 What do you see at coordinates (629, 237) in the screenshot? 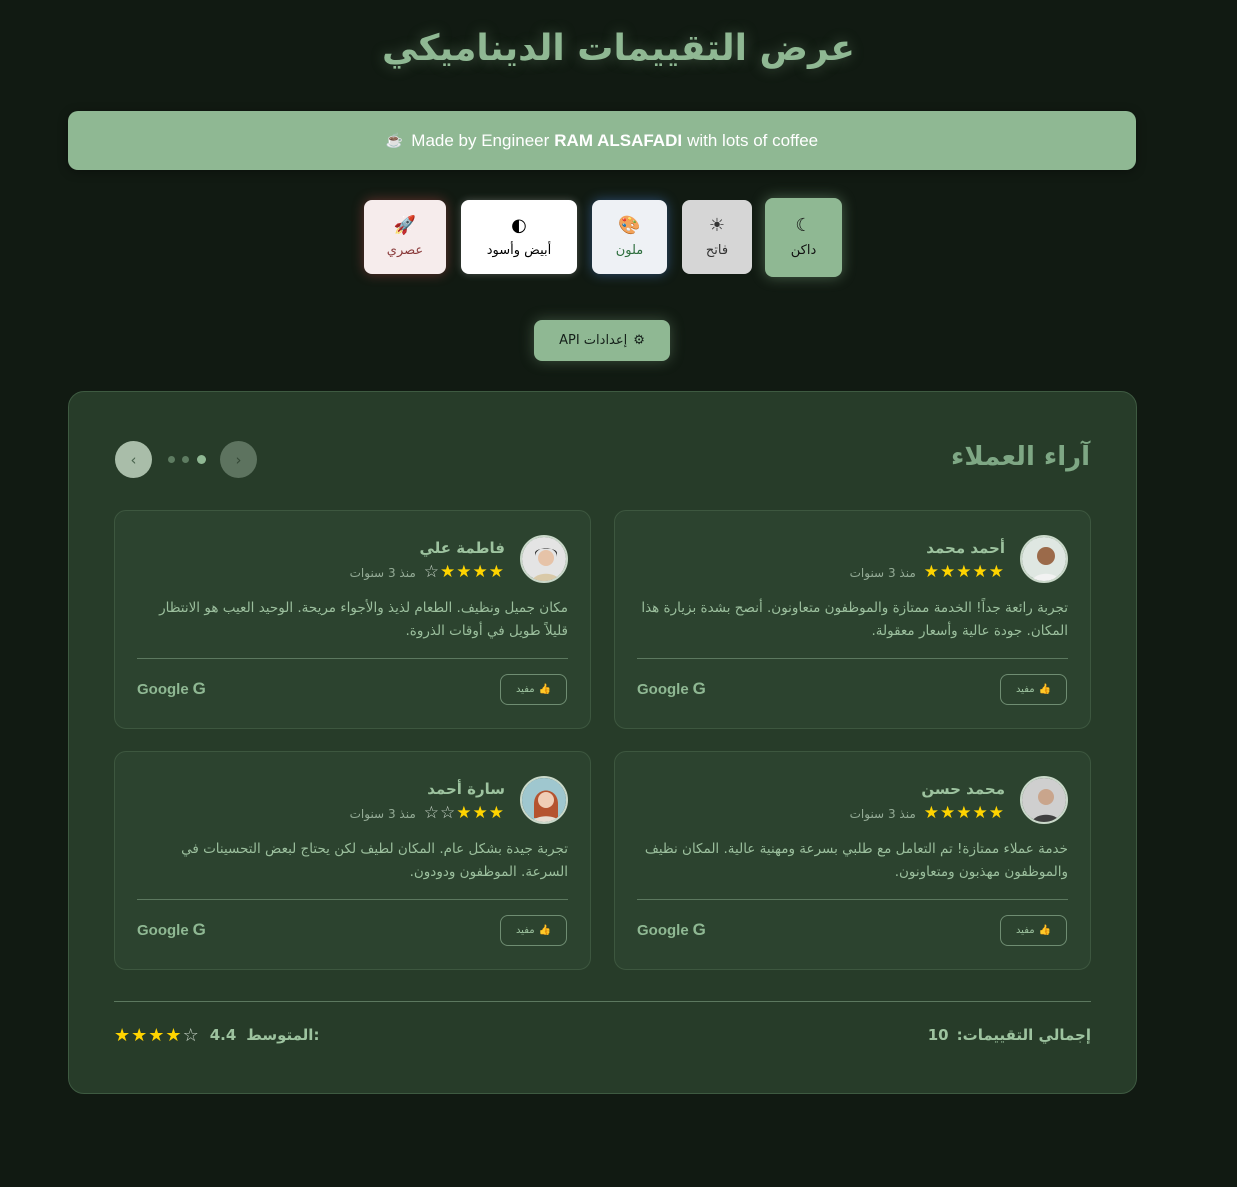
I see `theme-colorful-button: 🎨 ملون` at bounding box center [629, 237].